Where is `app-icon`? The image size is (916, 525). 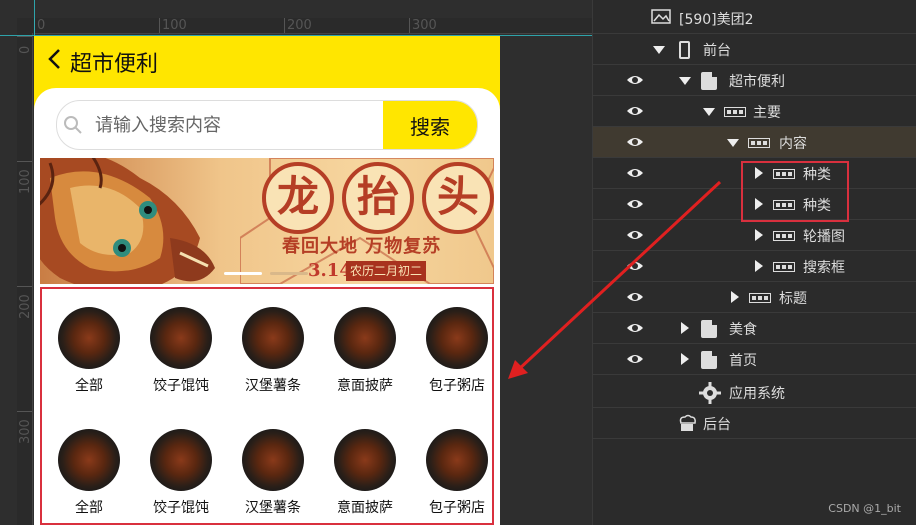 app-icon is located at coordinates (661, 16).